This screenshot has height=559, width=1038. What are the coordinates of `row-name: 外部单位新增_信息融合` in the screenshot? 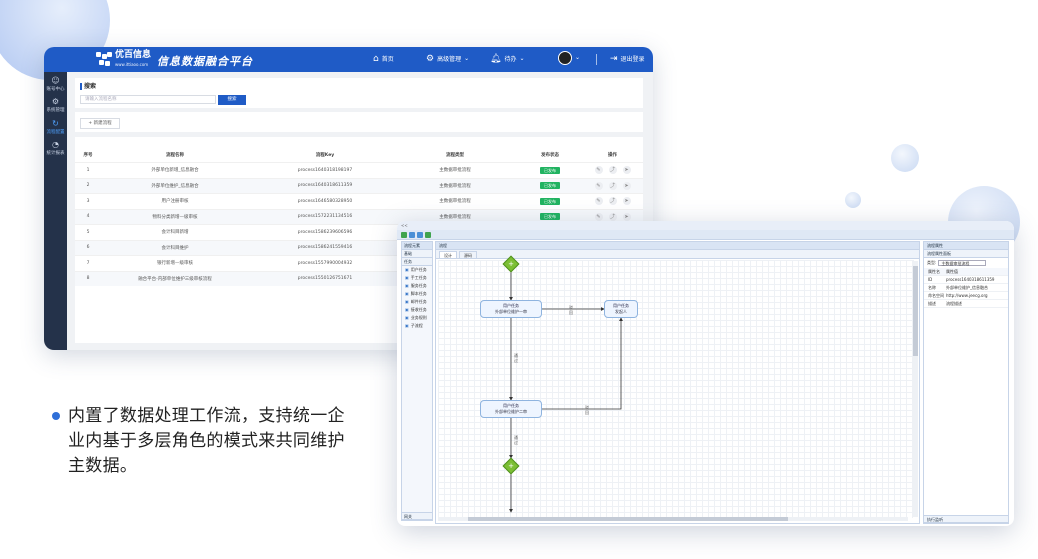 It's located at (175, 170).